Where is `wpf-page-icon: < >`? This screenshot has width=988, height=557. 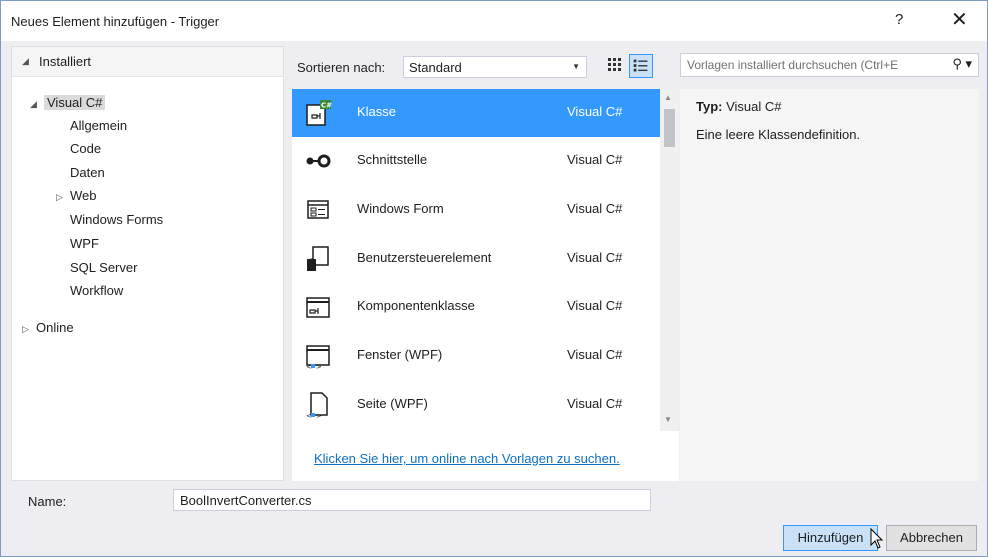 wpf-page-icon: < > is located at coordinates (317, 405).